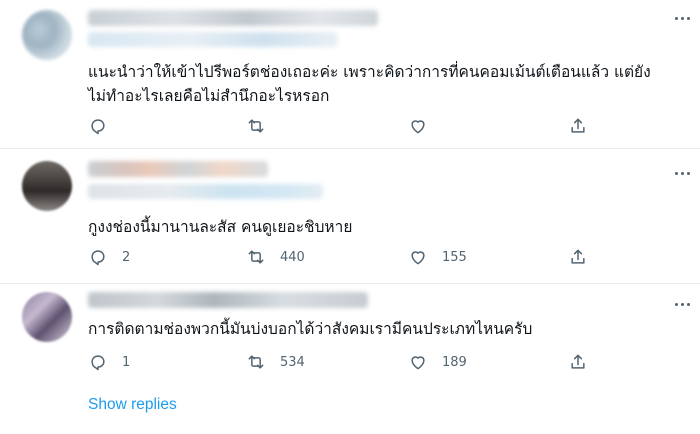 This screenshot has height=434, width=700. What do you see at coordinates (292, 362) in the screenshot?
I see `retweet-count: 534` at bounding box center [292, 362].